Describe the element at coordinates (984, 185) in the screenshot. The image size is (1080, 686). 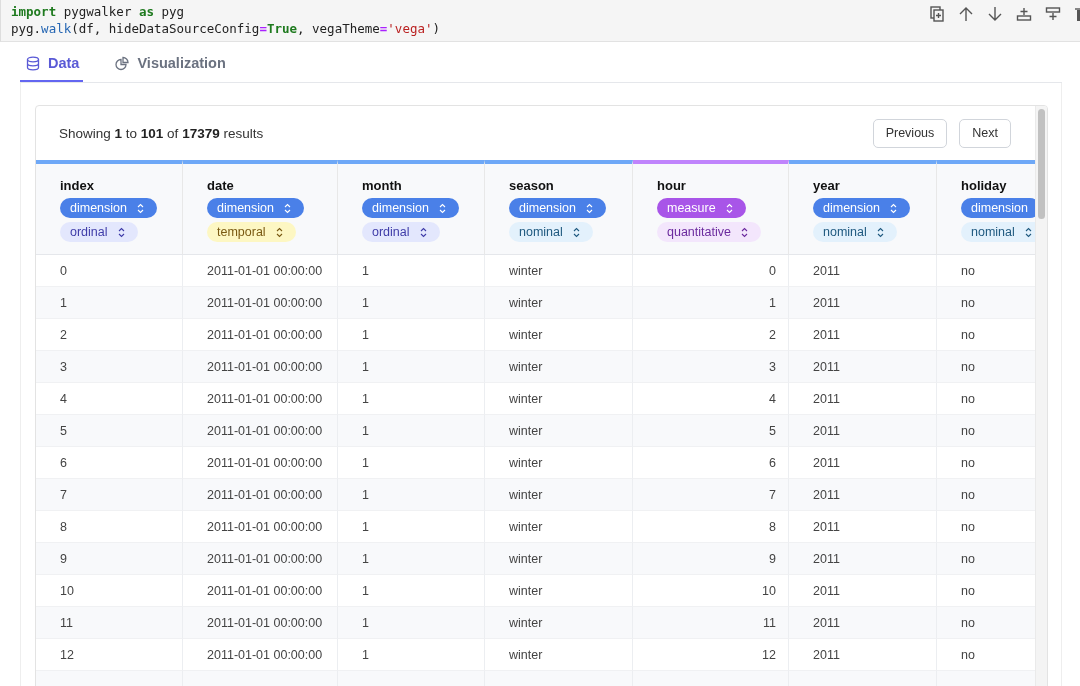
I see `column-name: holiday` at that location.